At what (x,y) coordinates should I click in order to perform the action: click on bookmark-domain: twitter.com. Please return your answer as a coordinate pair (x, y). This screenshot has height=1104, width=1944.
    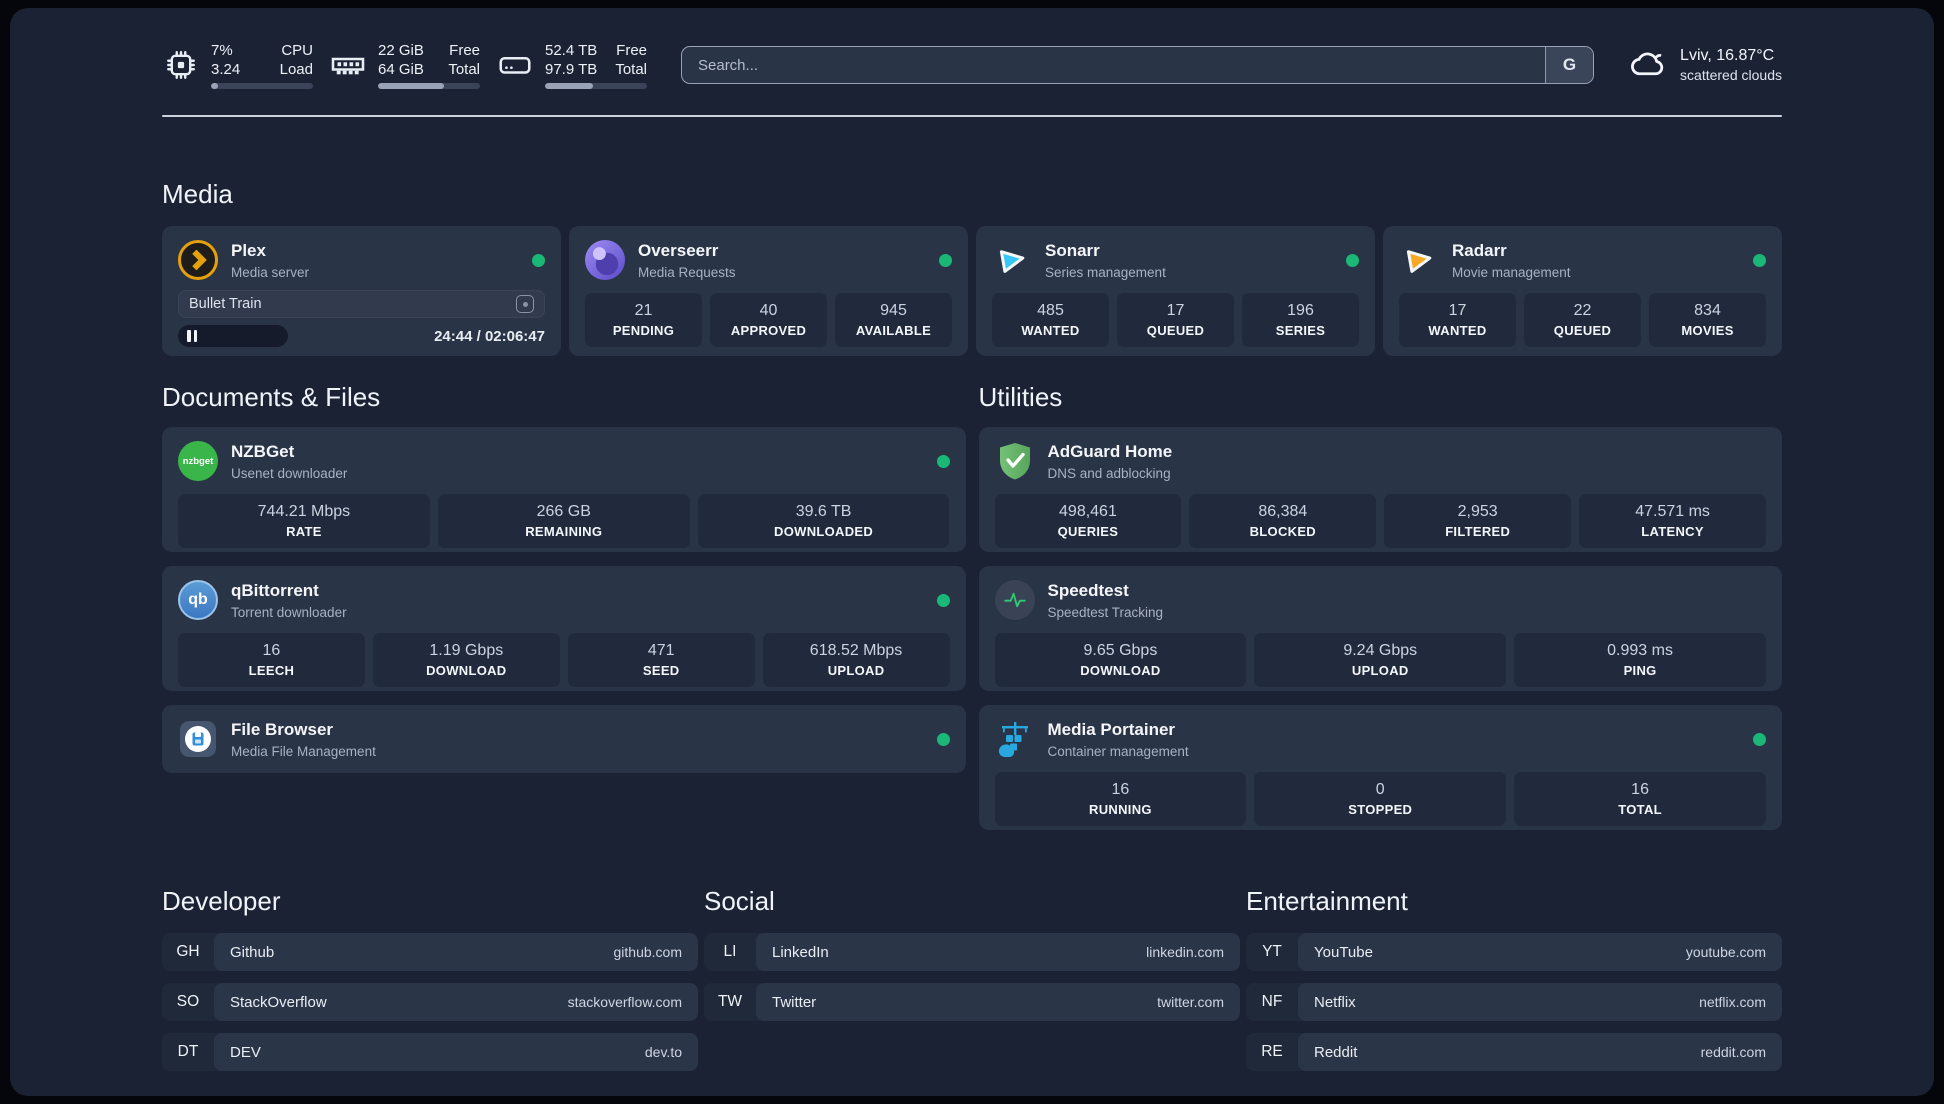
    Looking at the image, I should click on (1190, 1002).